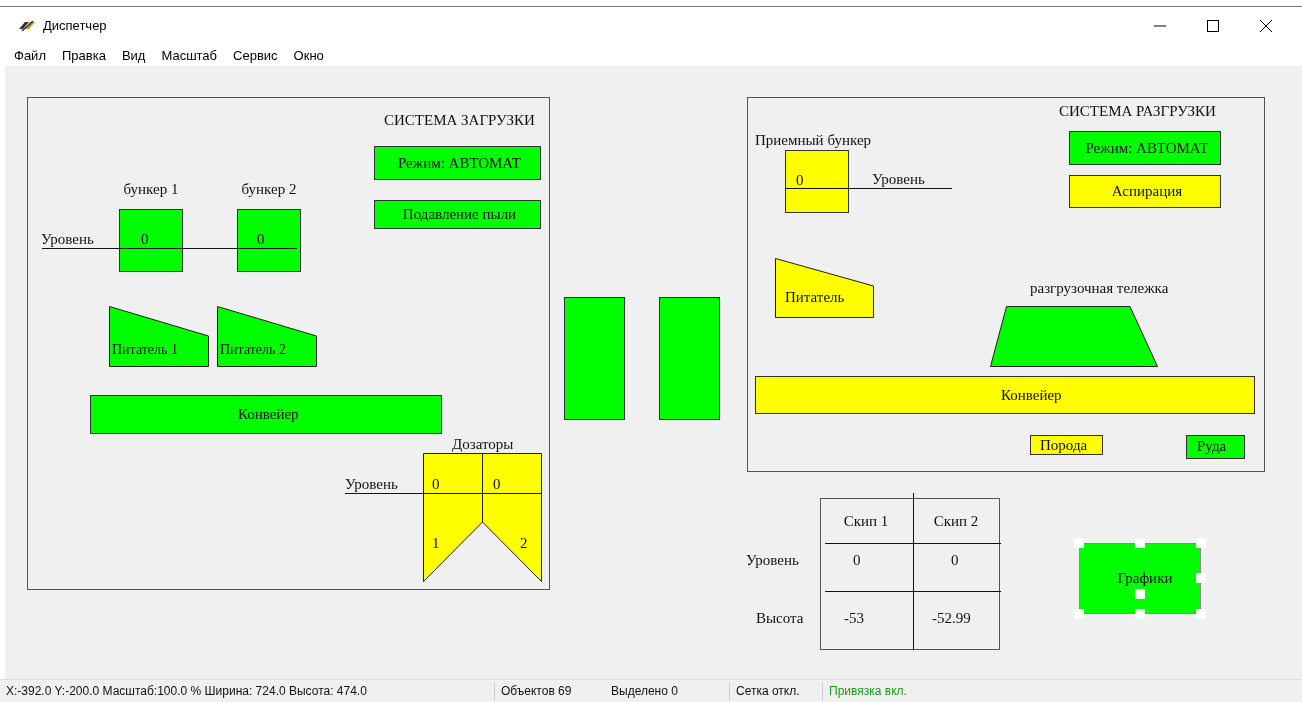 This screenshot has width=1302, height=702. I want to click on trolley-label: разгрузочная тележка, so click(1099, 288).